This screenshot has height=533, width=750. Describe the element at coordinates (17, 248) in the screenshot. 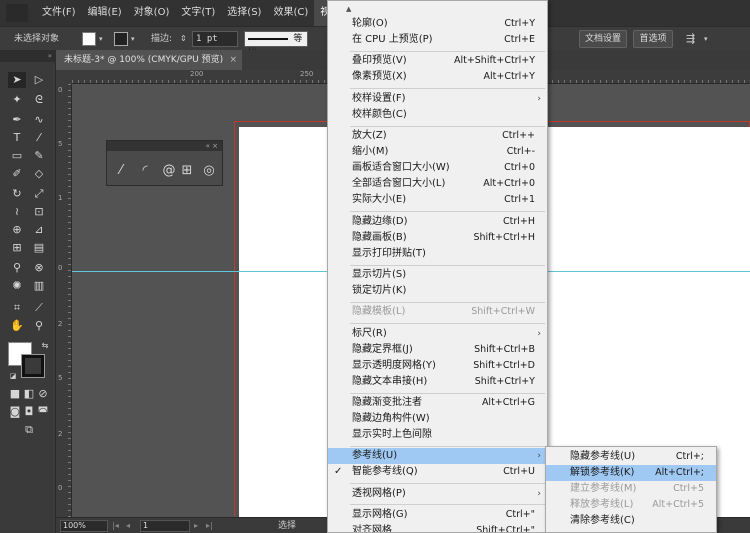

I see `mesh-tool-icon: ⊞` at that location.